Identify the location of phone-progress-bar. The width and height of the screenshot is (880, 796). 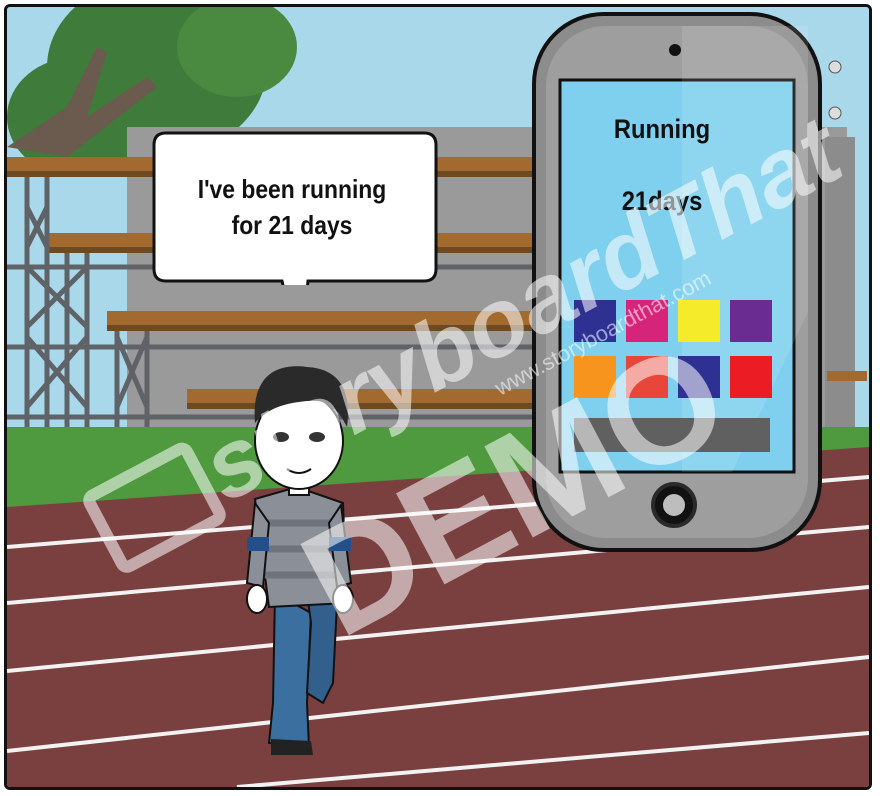
(672, 435).